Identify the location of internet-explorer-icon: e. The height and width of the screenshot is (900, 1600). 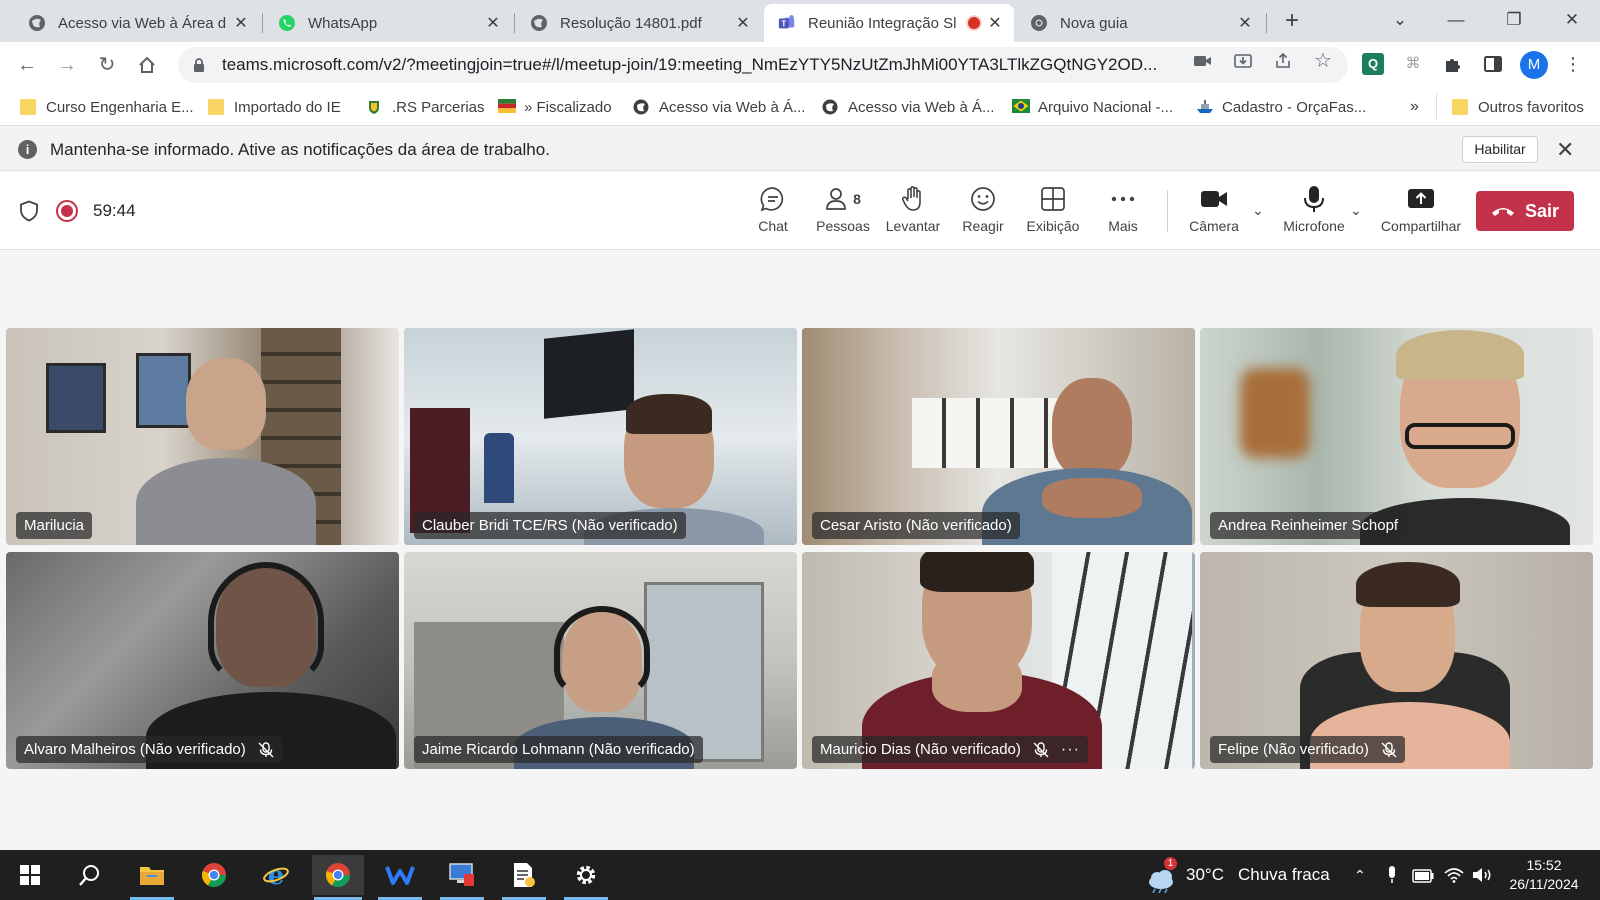
(276, 875).